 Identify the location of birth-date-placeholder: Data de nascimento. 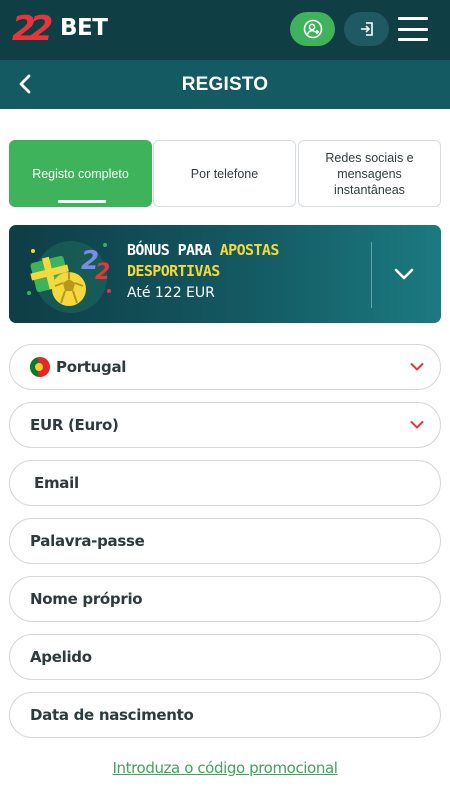
(112, 715).